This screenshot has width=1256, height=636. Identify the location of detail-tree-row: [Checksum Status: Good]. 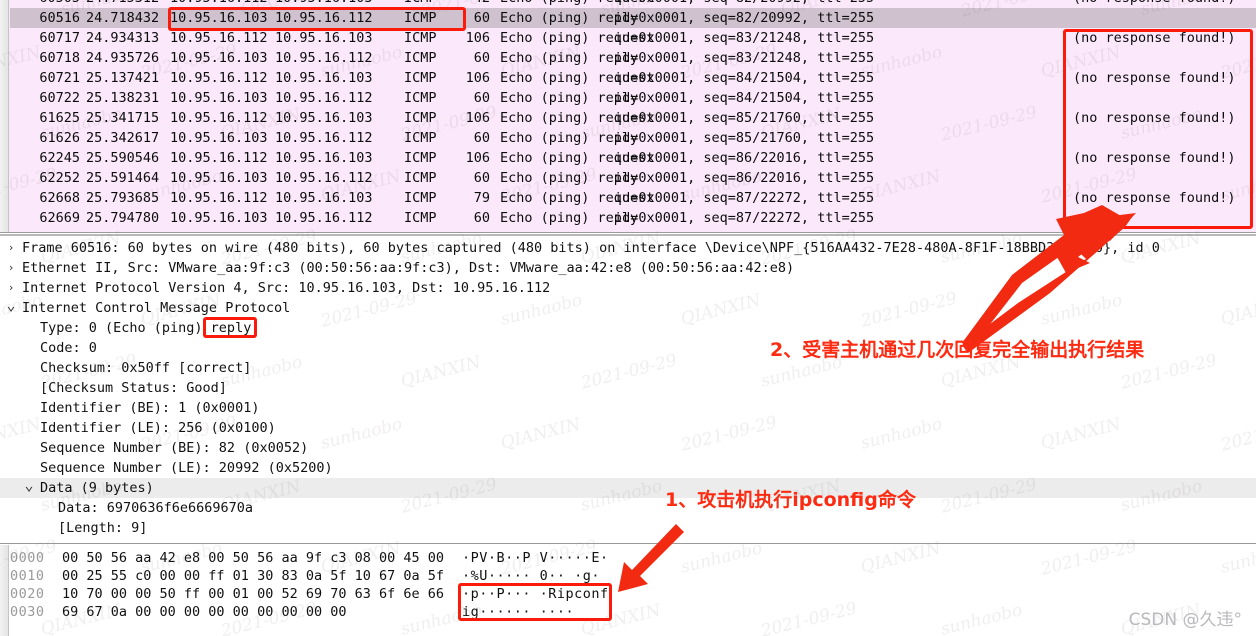
(628, 388).